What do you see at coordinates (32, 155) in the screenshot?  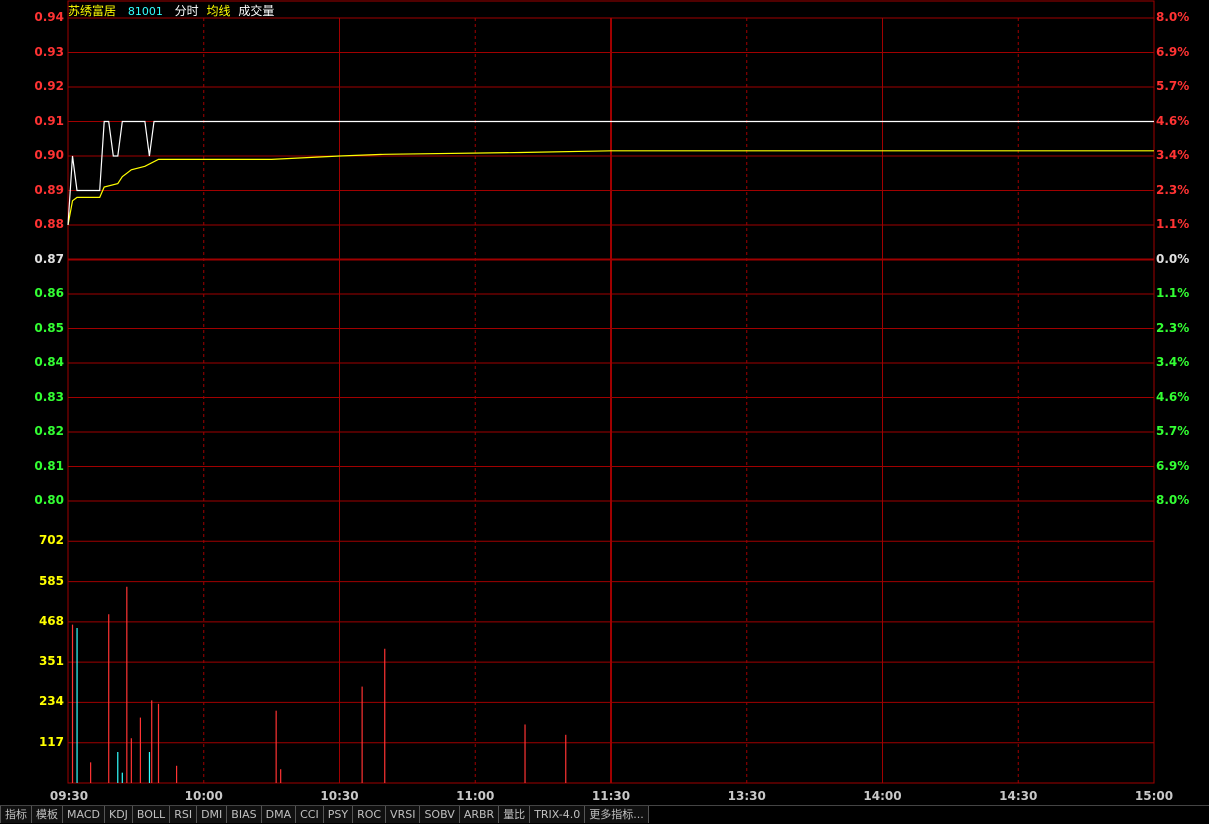 I see `price-tick-label: 0.90` at bounding box center [32, 155].